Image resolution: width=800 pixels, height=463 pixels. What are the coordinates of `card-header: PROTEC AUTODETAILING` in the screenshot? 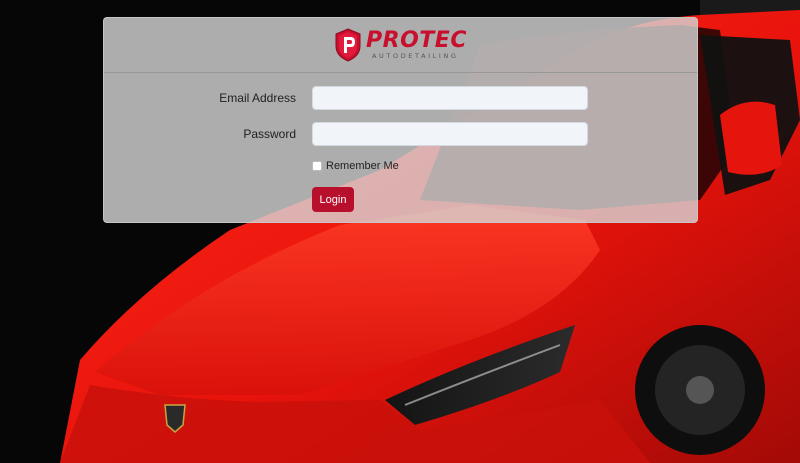 It's located at (400, 45).